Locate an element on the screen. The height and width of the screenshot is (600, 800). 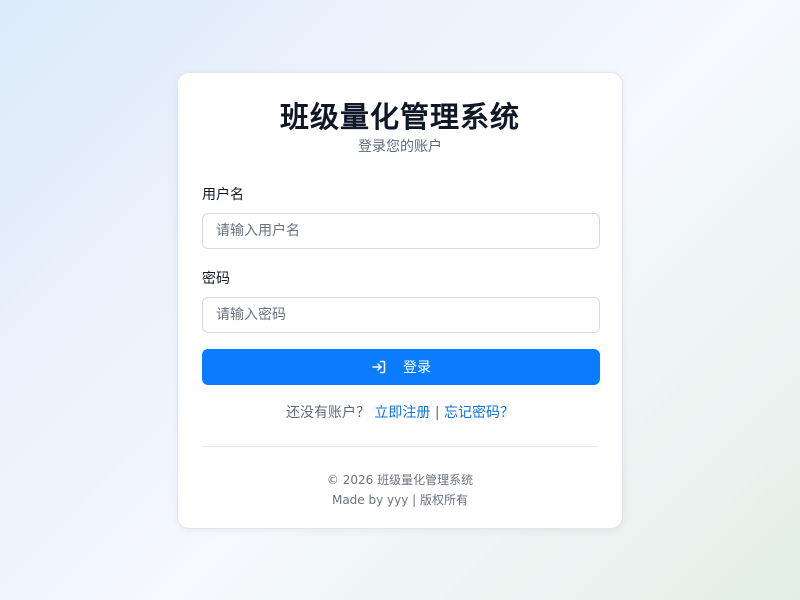
register-link: 立即注册 is located at coordinates (402, 413).